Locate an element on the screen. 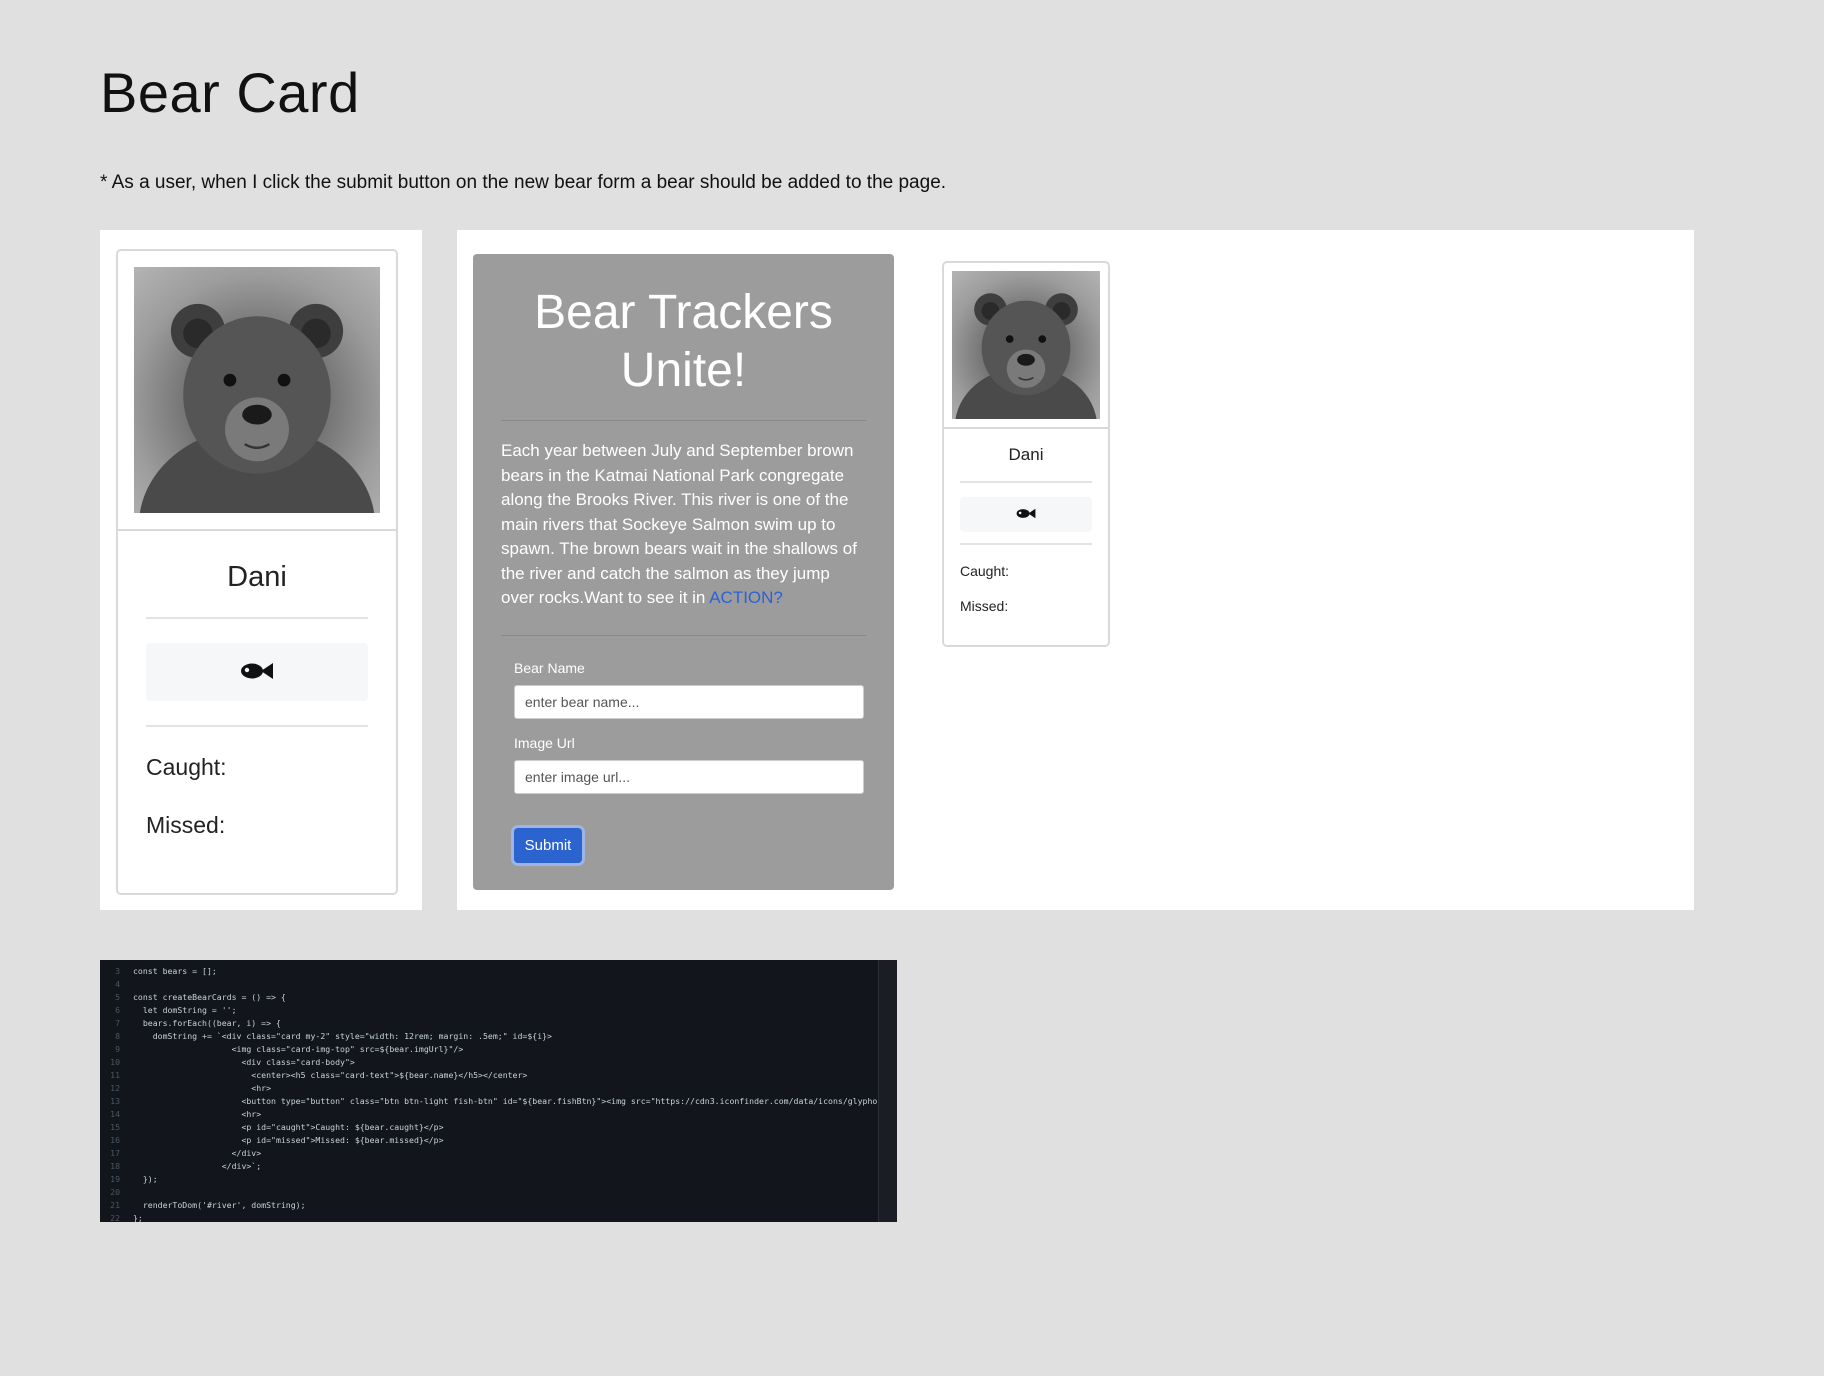 The image size is (1824, 1376). line-number: 6 is located at coordinates (117, 1010).